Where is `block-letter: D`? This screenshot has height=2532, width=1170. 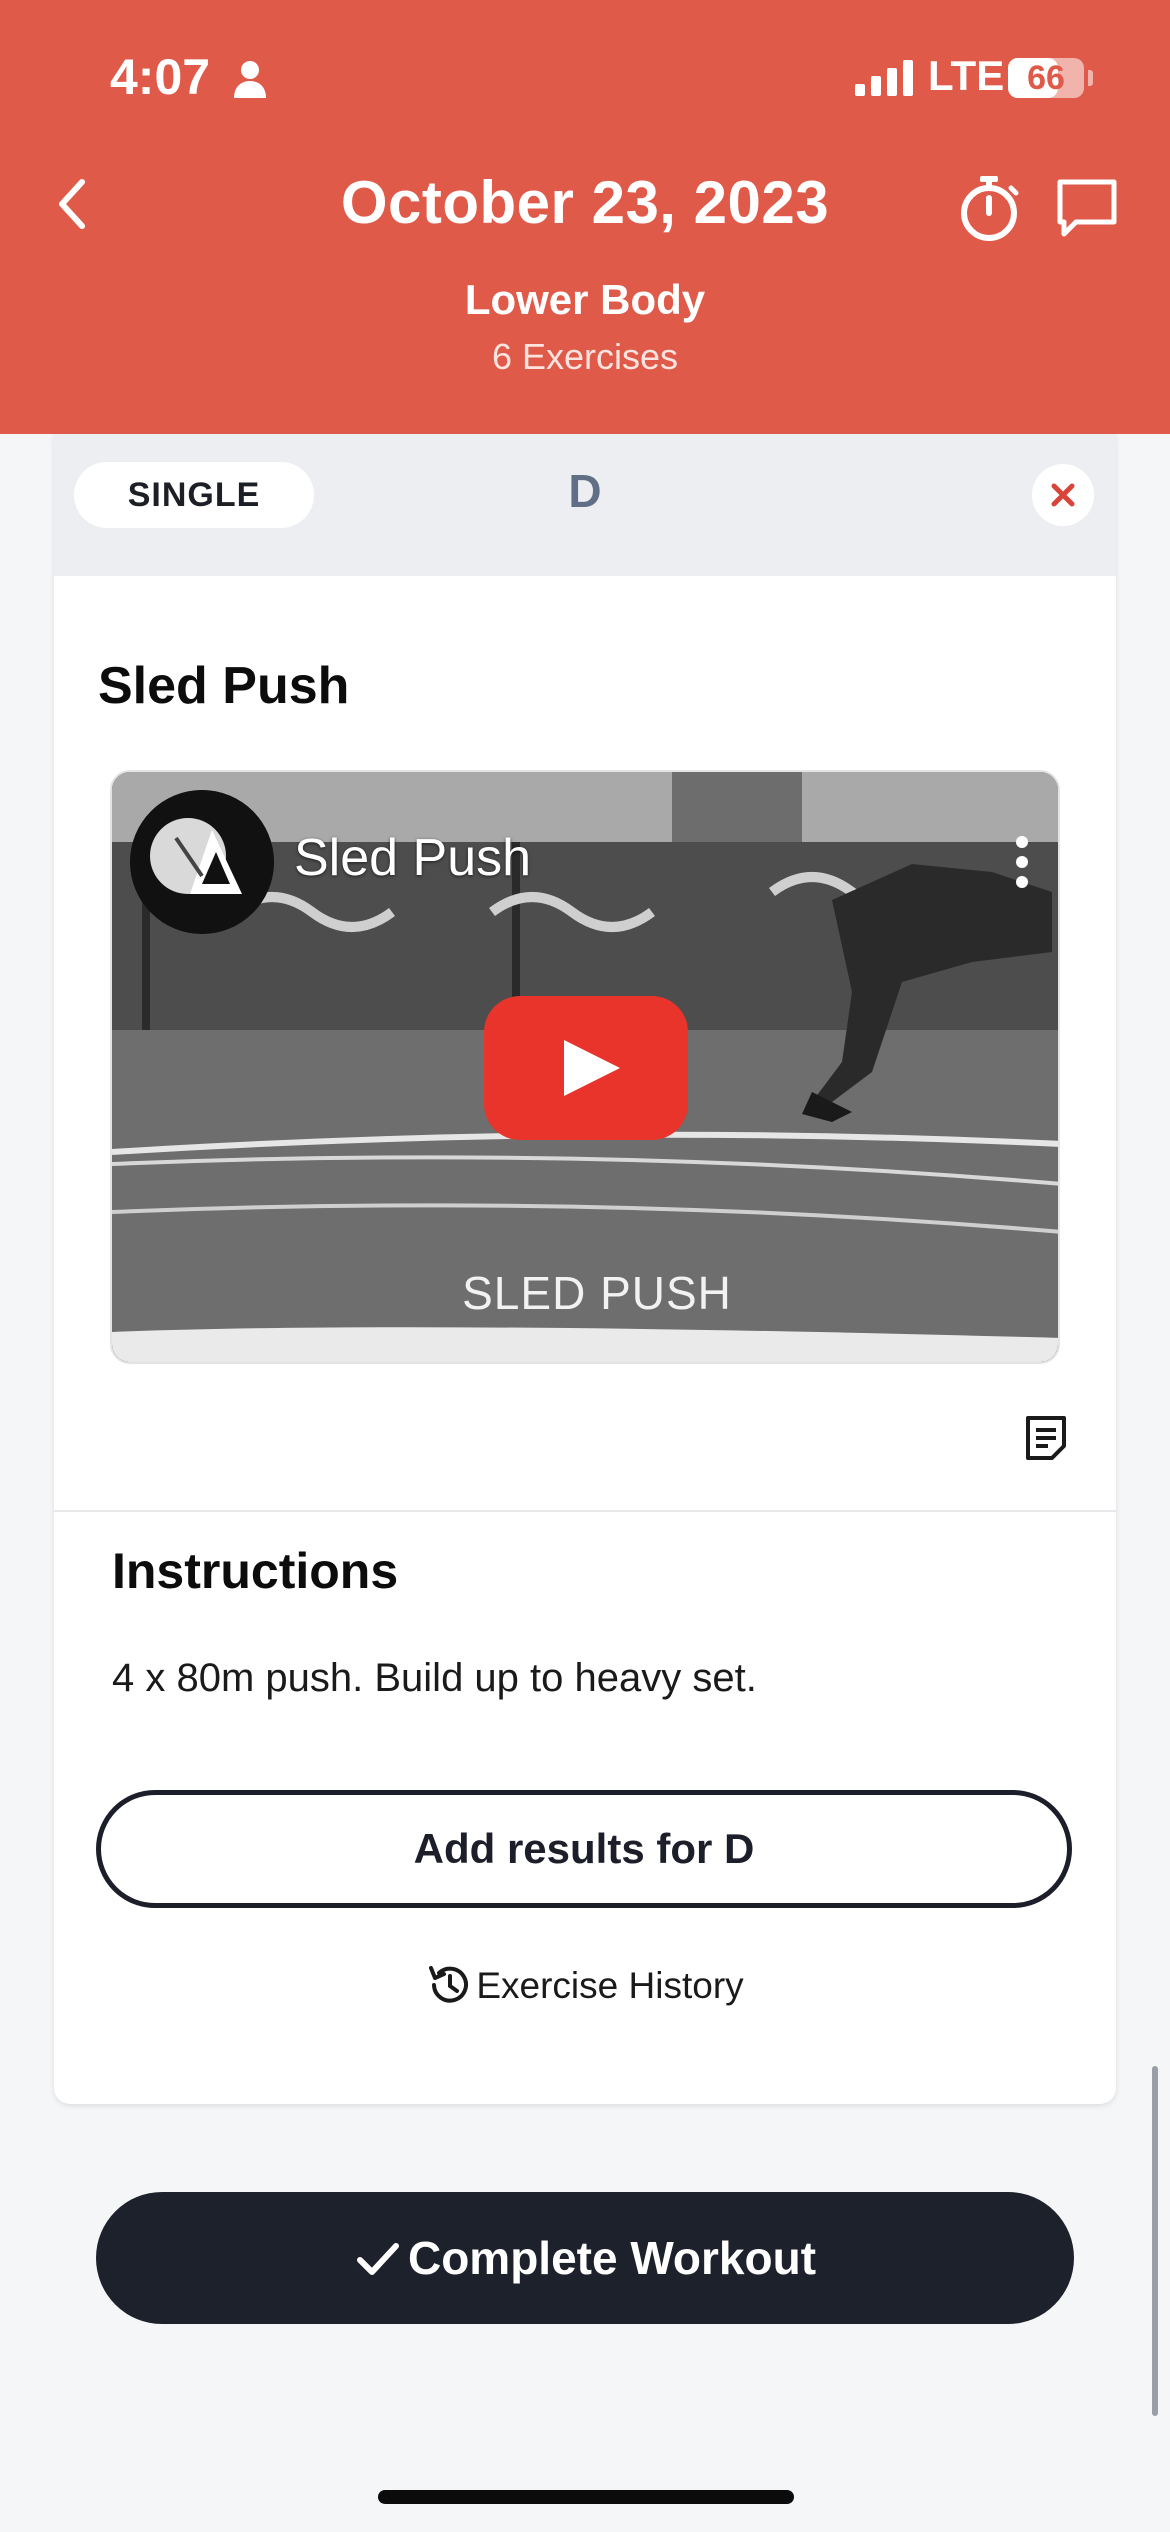 block-letter: D is located at coordinates (585, 491).